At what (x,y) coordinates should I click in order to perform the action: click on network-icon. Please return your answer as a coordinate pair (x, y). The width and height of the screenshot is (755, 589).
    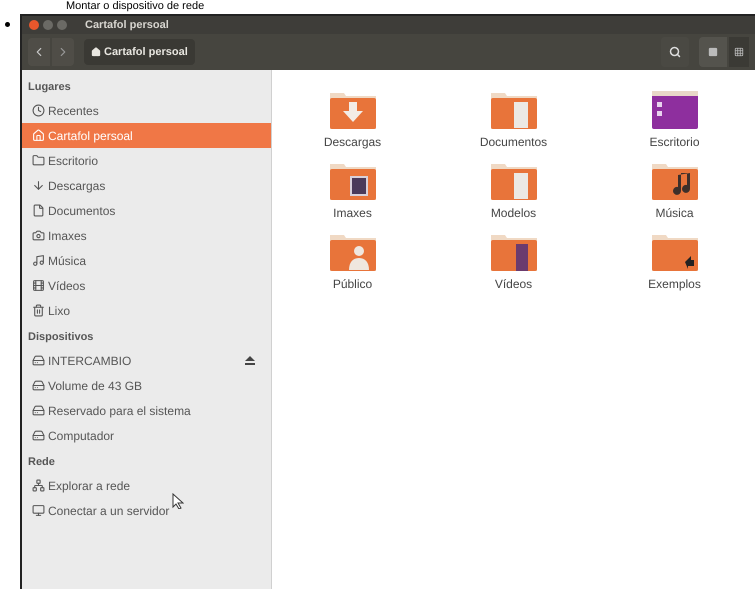
    Looking at the image, I should click on (38, 485).